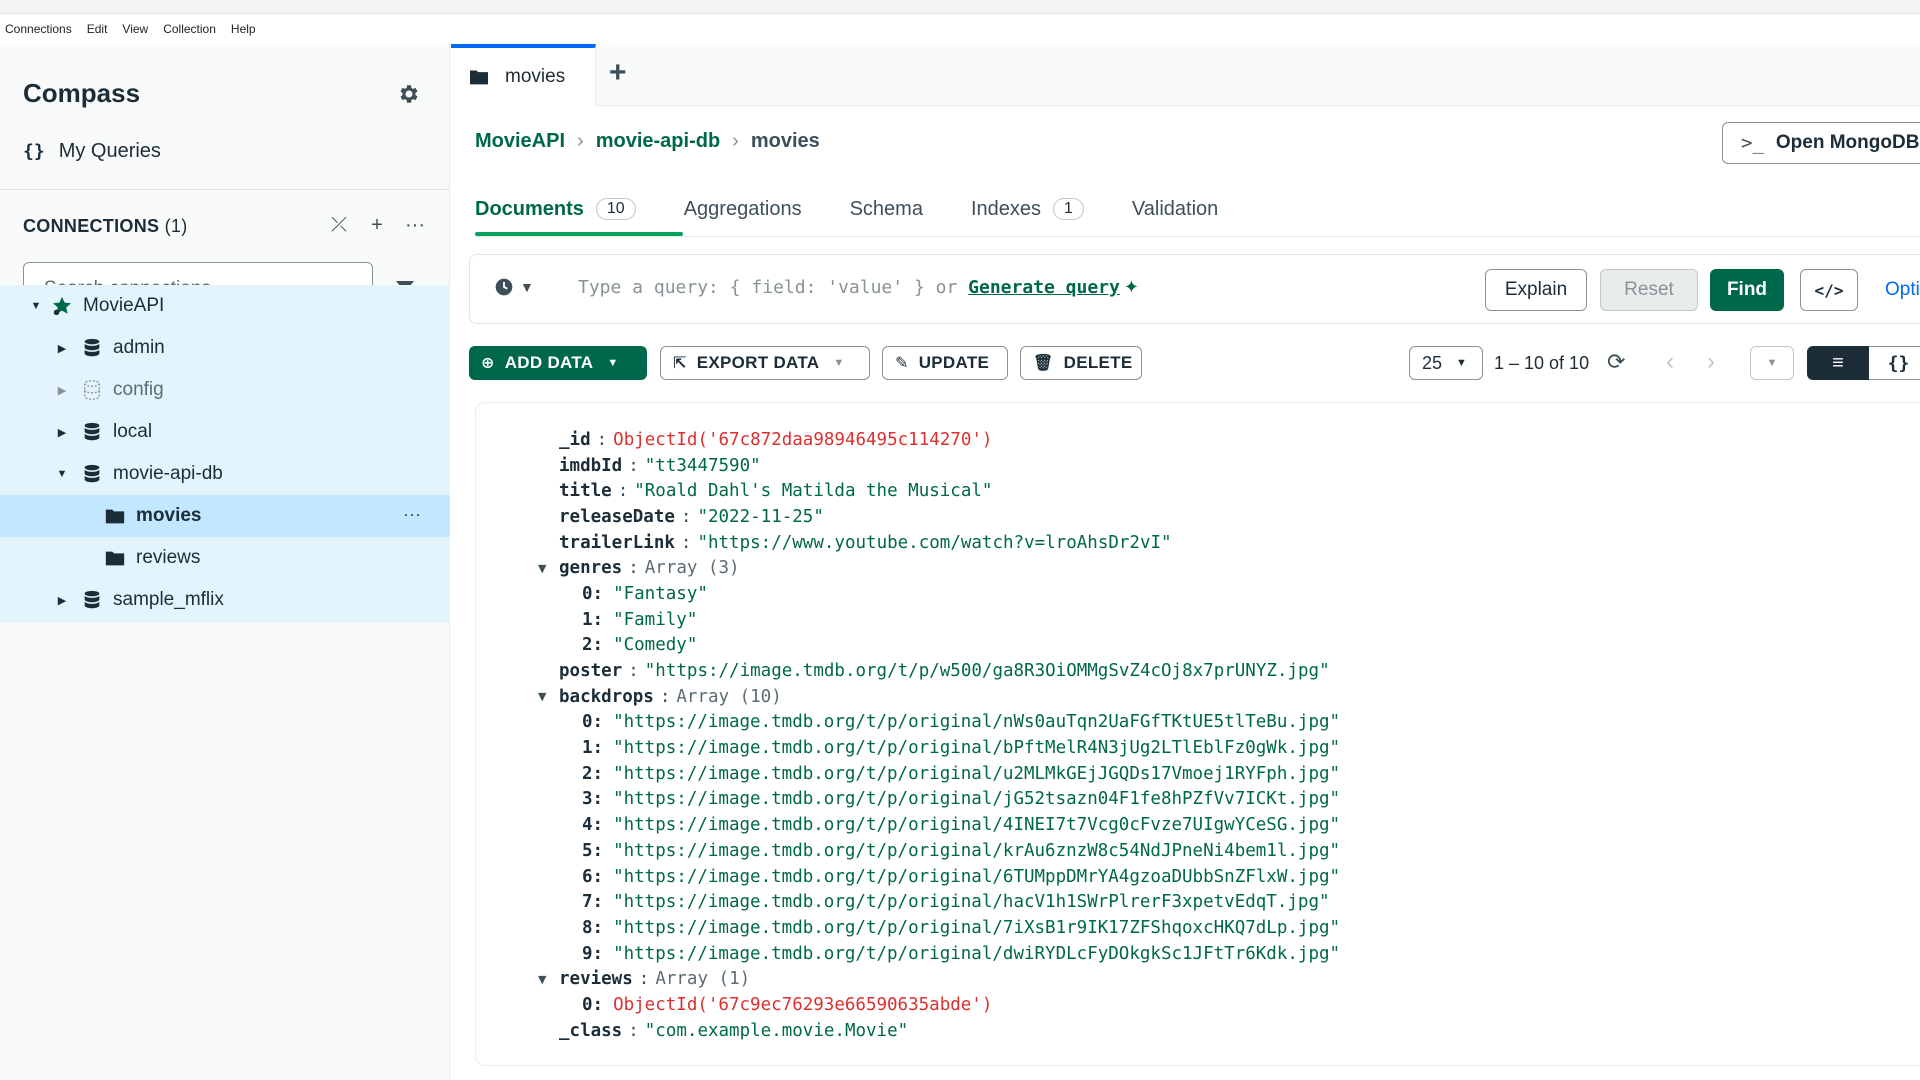 Image resolution: width=1920 pixels, height=1080 pixels. I want to click on view-options-dropdown: ▼, so click(1772, 363).